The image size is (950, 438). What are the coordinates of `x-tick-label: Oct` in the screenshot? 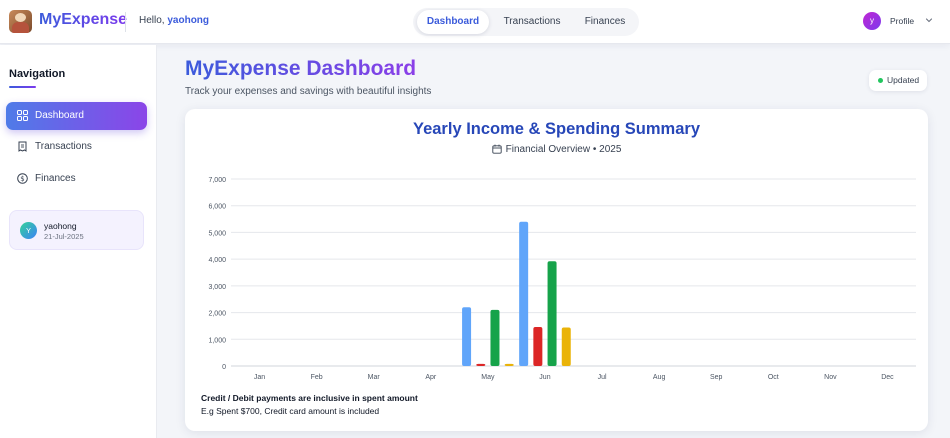 It's located at (773, 377).